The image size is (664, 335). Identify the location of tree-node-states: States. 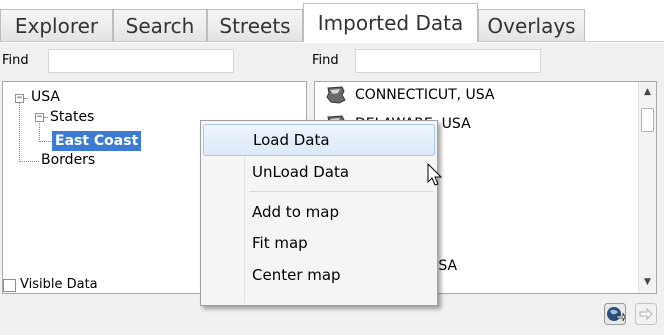
(72, 117).